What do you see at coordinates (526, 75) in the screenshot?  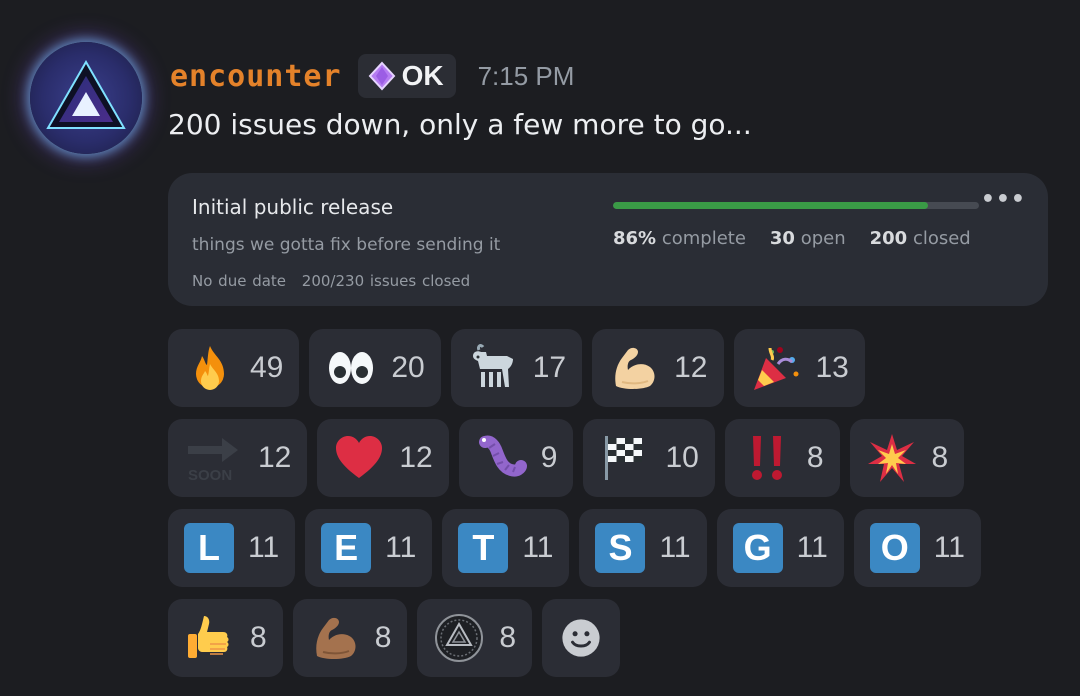 I see `timestamp: 7:15 PM` at bounding box center [526, 75].